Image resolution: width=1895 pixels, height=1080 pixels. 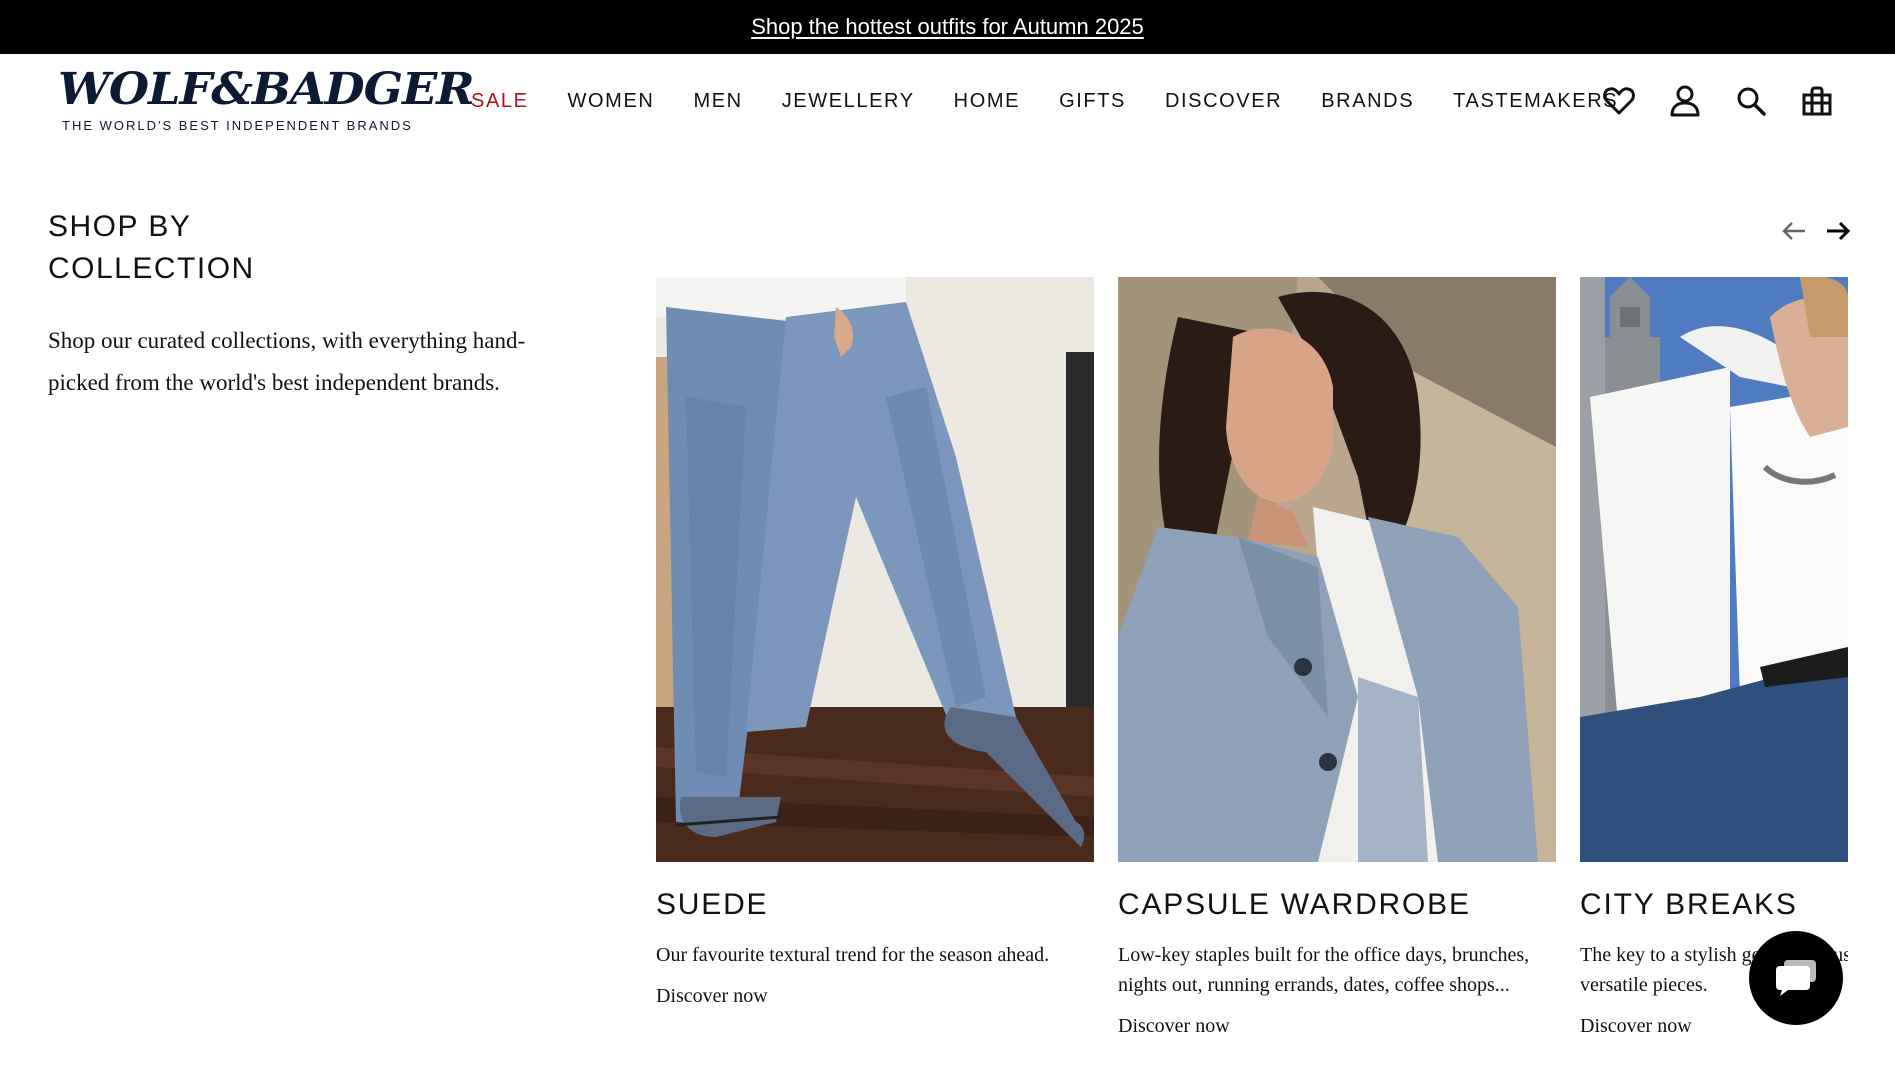 What do you see at coordinates (1367, 101) in the screenshot?
I see `nav-item-brands: BRANDS` at bounding box center [1367, 101].